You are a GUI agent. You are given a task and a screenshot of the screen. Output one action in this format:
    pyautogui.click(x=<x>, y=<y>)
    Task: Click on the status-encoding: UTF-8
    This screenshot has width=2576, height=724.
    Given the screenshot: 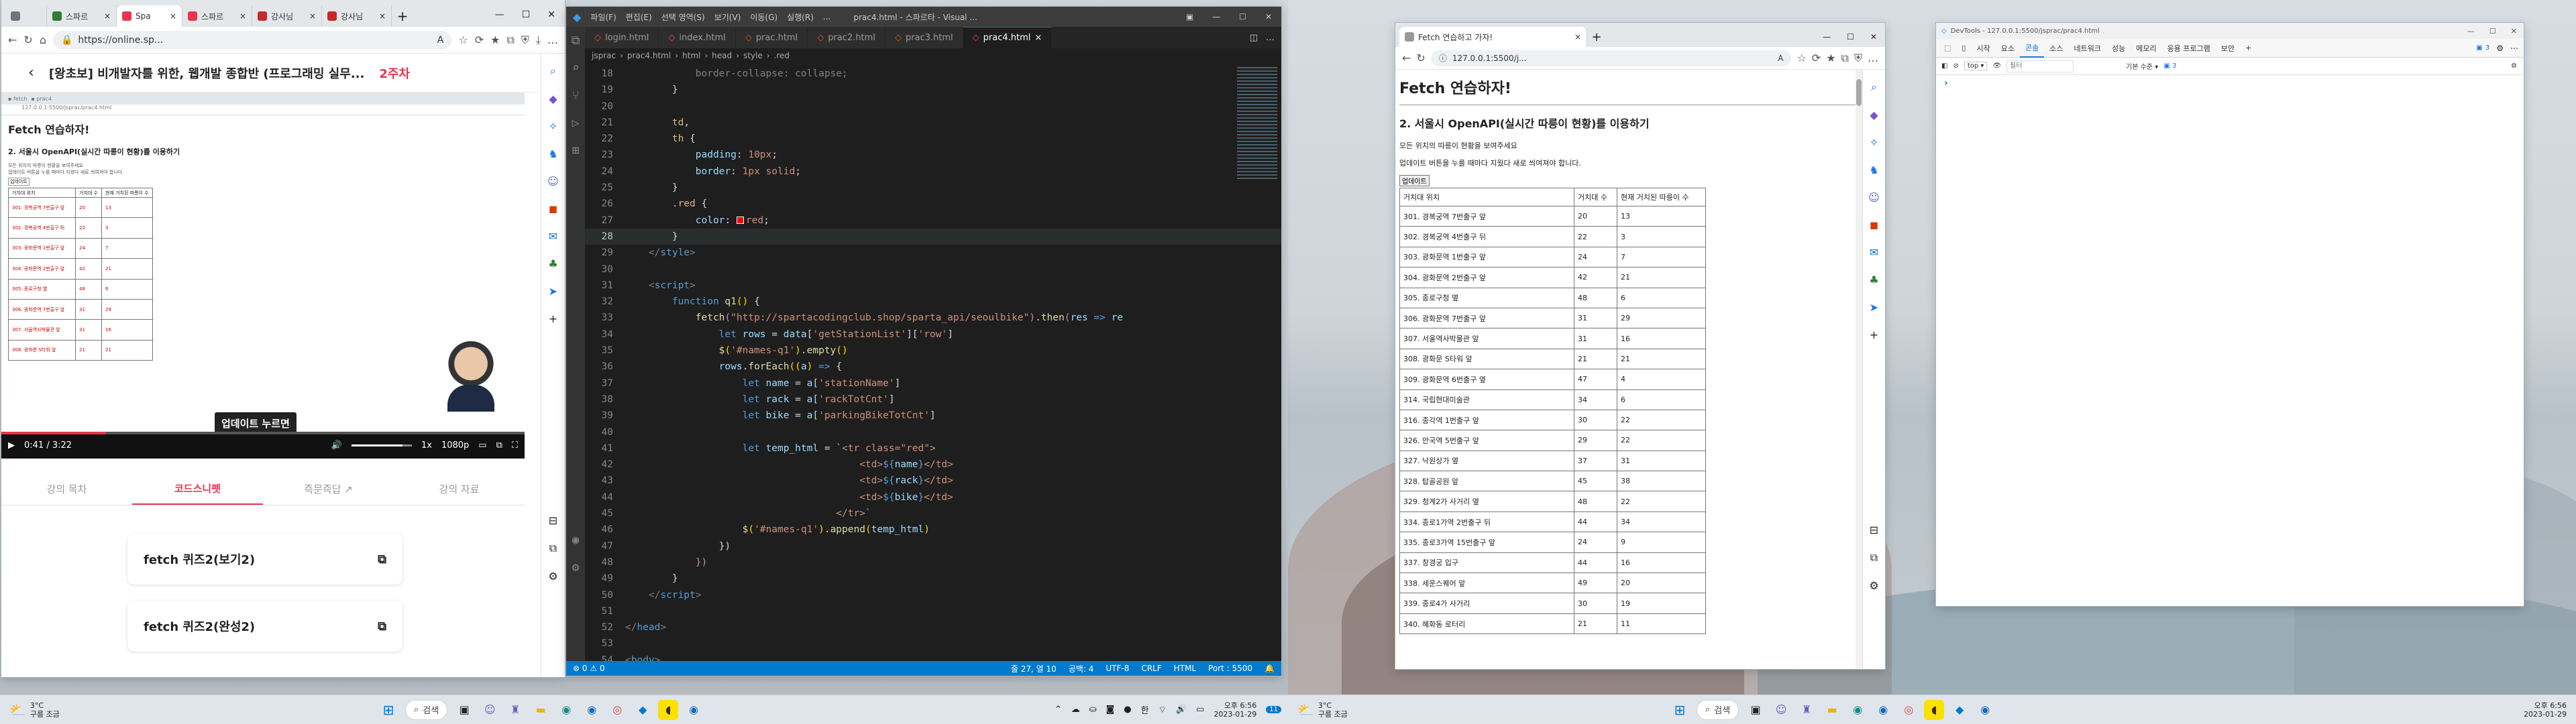 What is the action you would take?
    pyautogui.click(x=1117, y=668)
    